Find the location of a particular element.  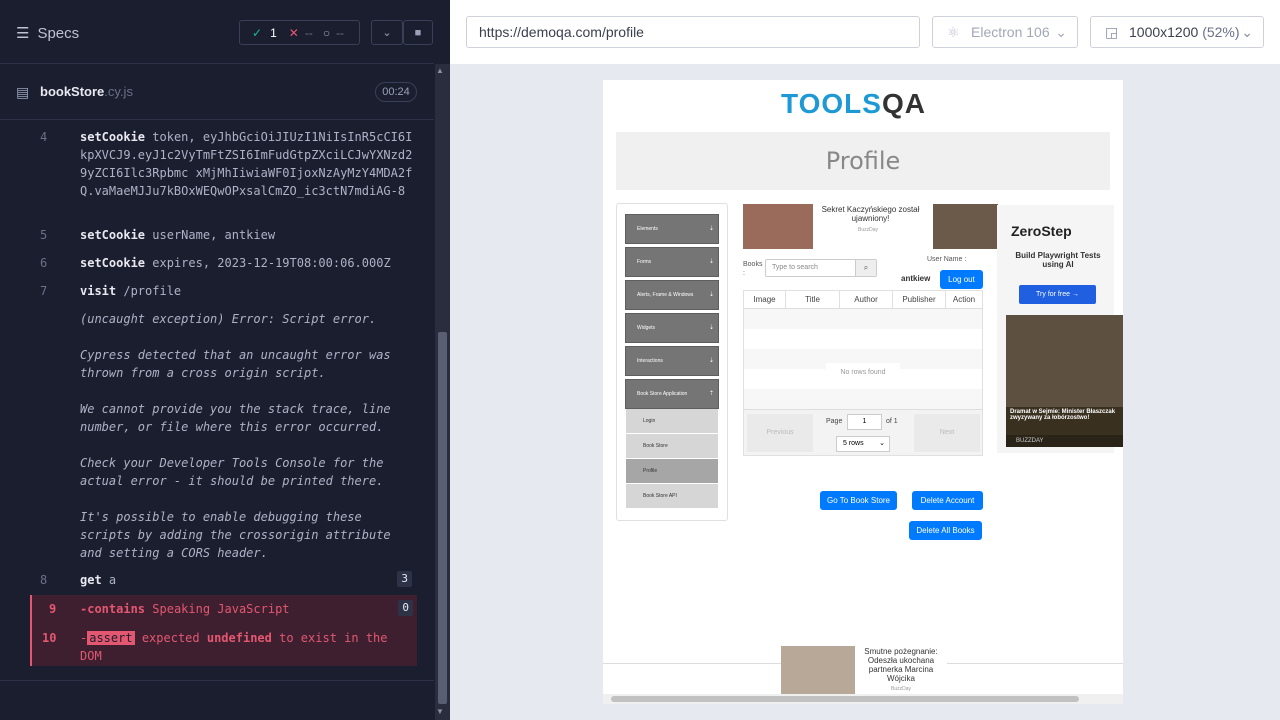

zerostep-cta-button: Try for free → is located at coordinates (1057, 294).